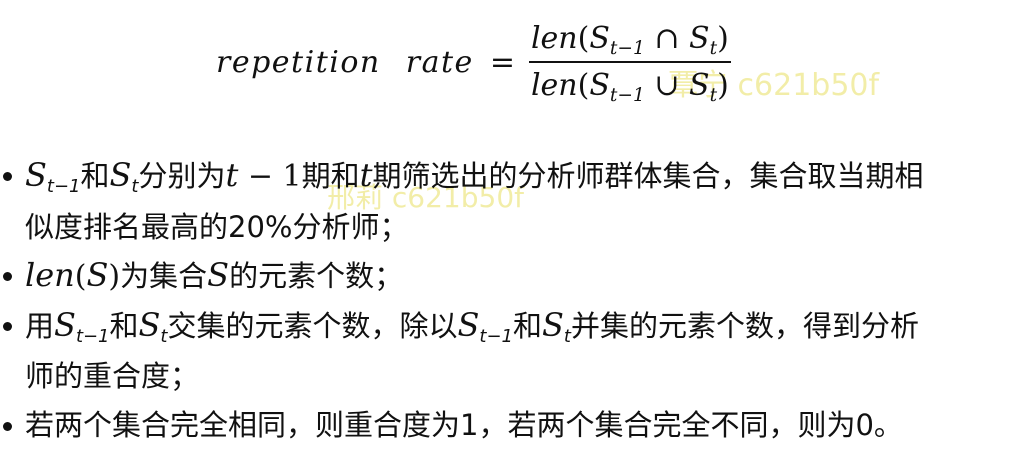 Image resolution: width=1015 pixels, height=450 pixels. I want to click on text-segment: 似度排名最高的20%分析师；, so click(217, 227).